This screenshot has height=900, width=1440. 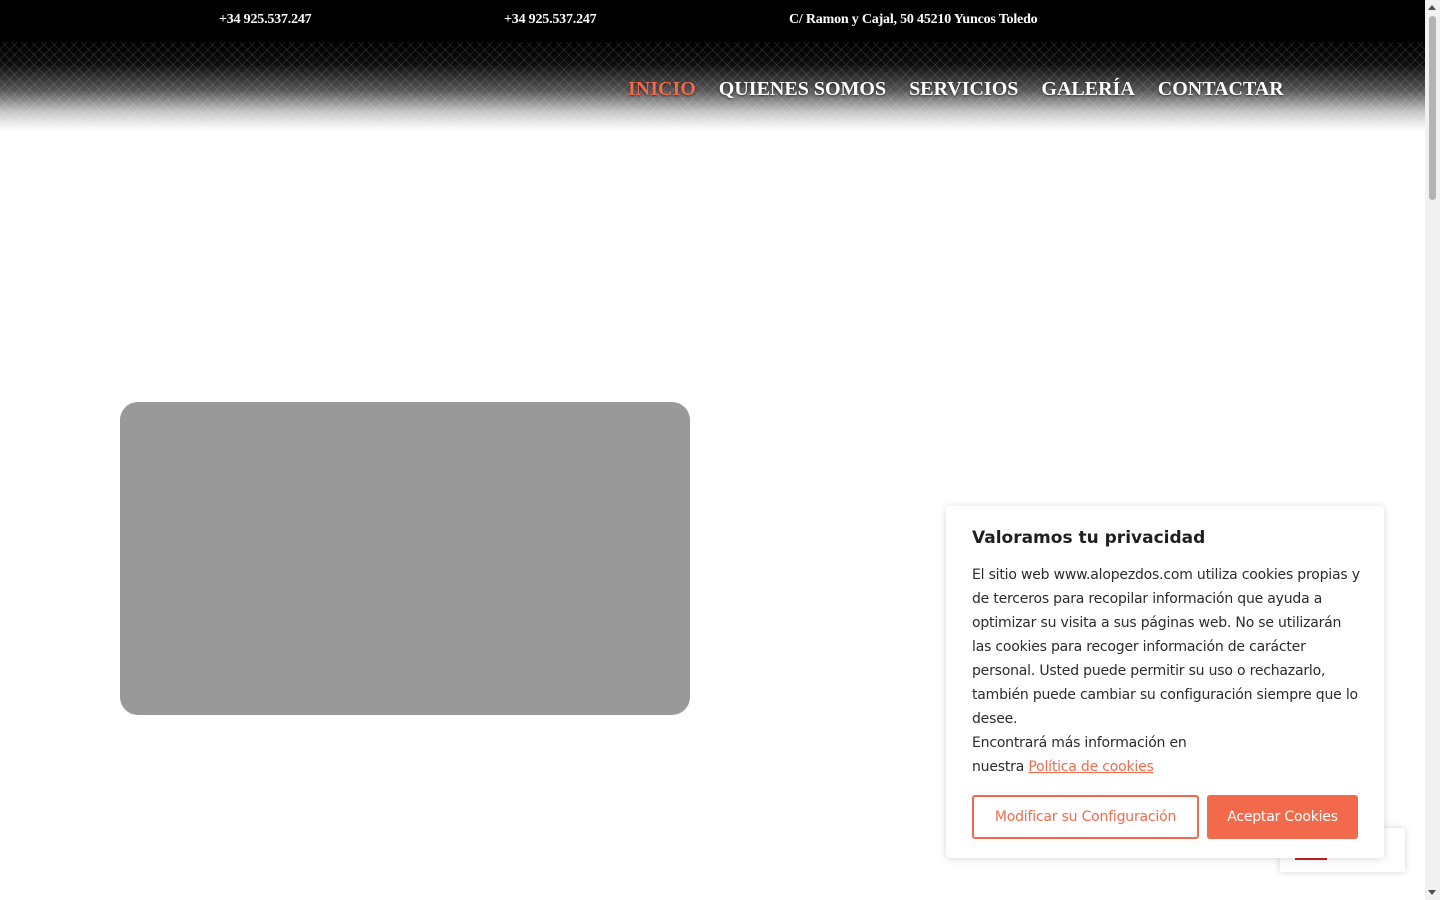 What do you see at coordinates (1432, 450) in the screenshot?
I see `page-scrollbar` at bounding box center [1432, 450].